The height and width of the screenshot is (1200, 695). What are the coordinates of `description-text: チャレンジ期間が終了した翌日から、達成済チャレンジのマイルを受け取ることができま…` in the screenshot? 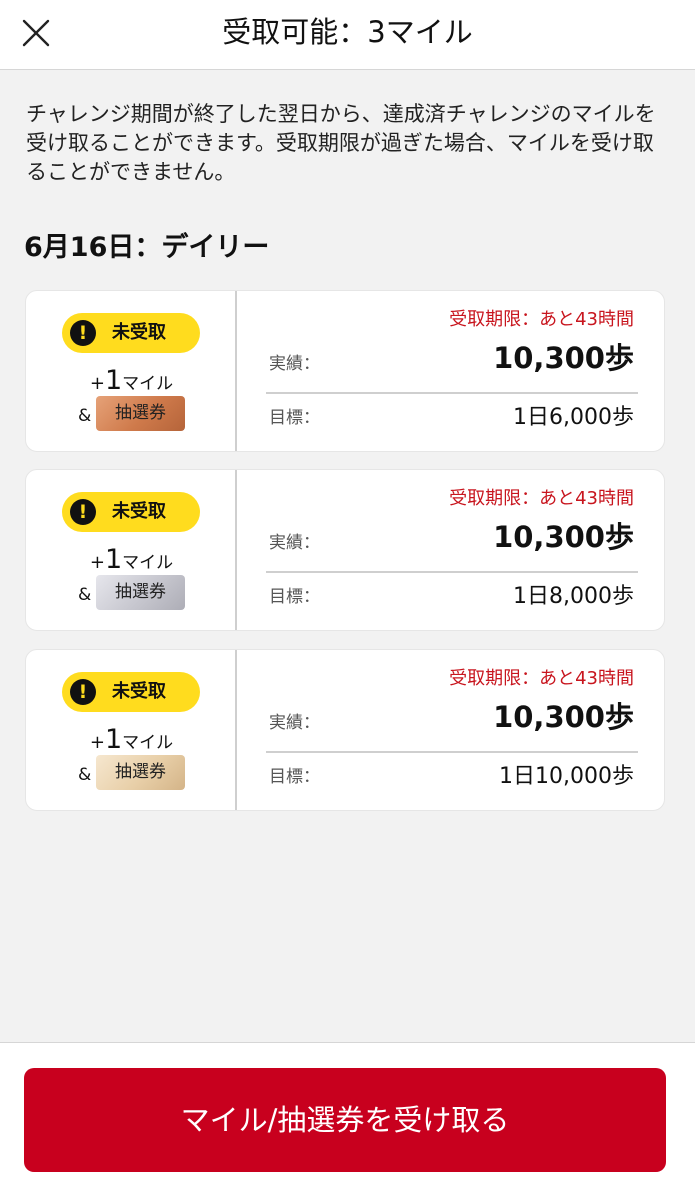 It's located at (341, 143).